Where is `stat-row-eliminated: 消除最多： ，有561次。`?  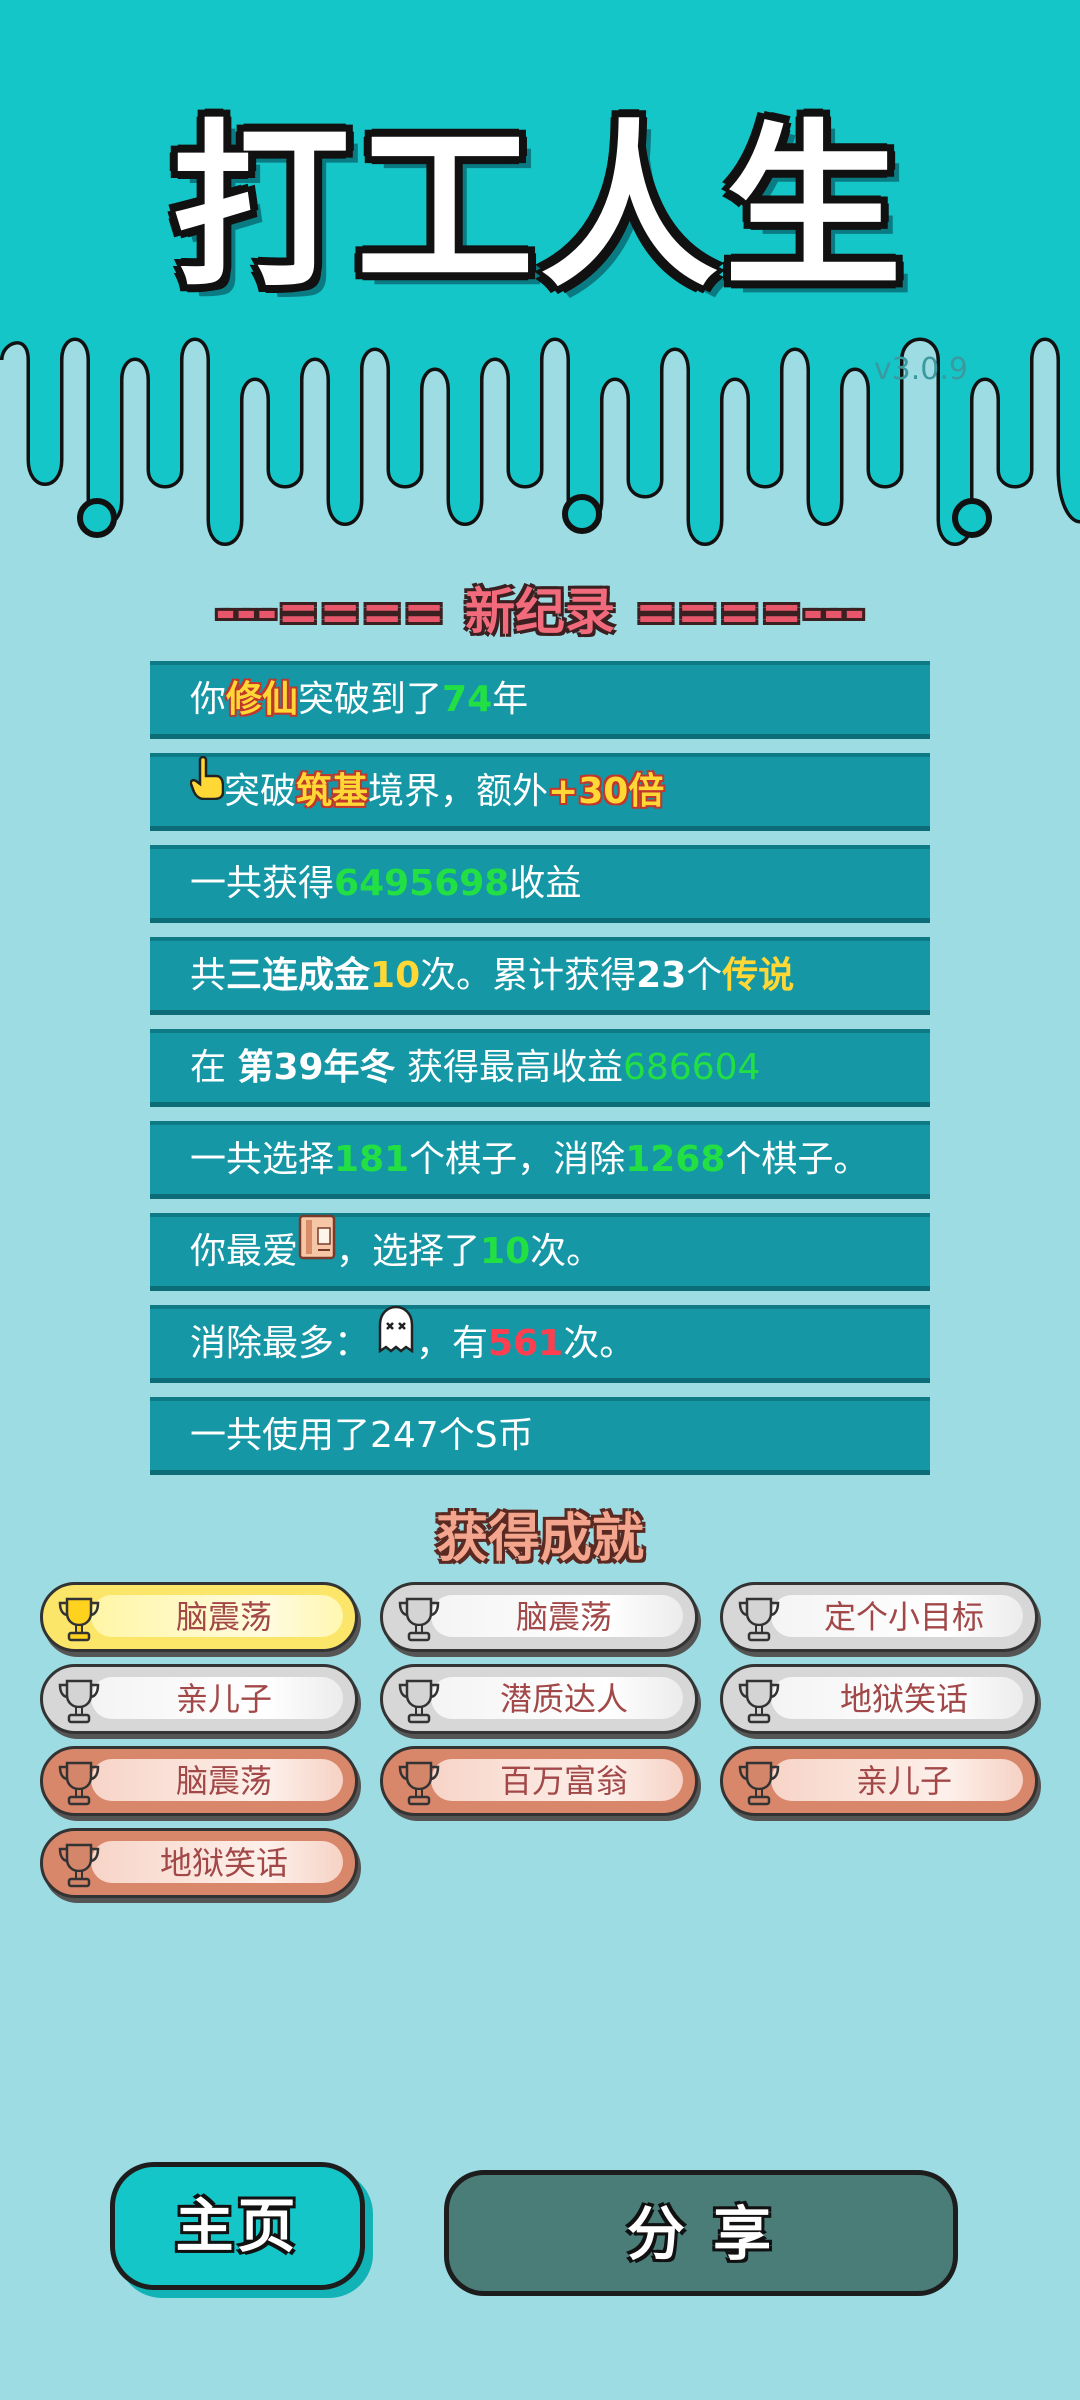
stat-row-eliminated: 消除最多： ，有561次。 is located at coordinates (540, 1344).